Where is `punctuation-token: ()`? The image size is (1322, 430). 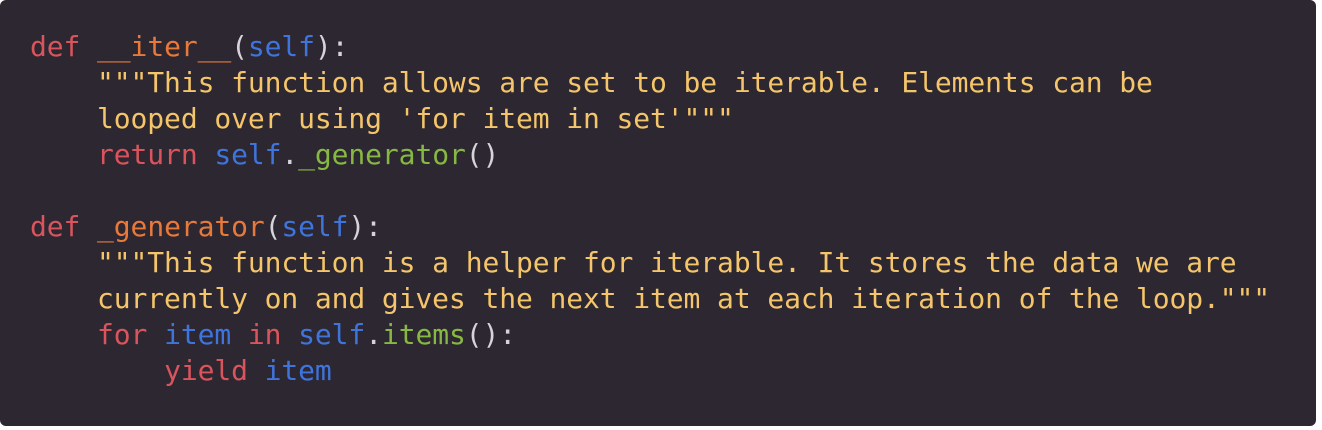 punctuation-token: () is located at coordinates (482, 154).